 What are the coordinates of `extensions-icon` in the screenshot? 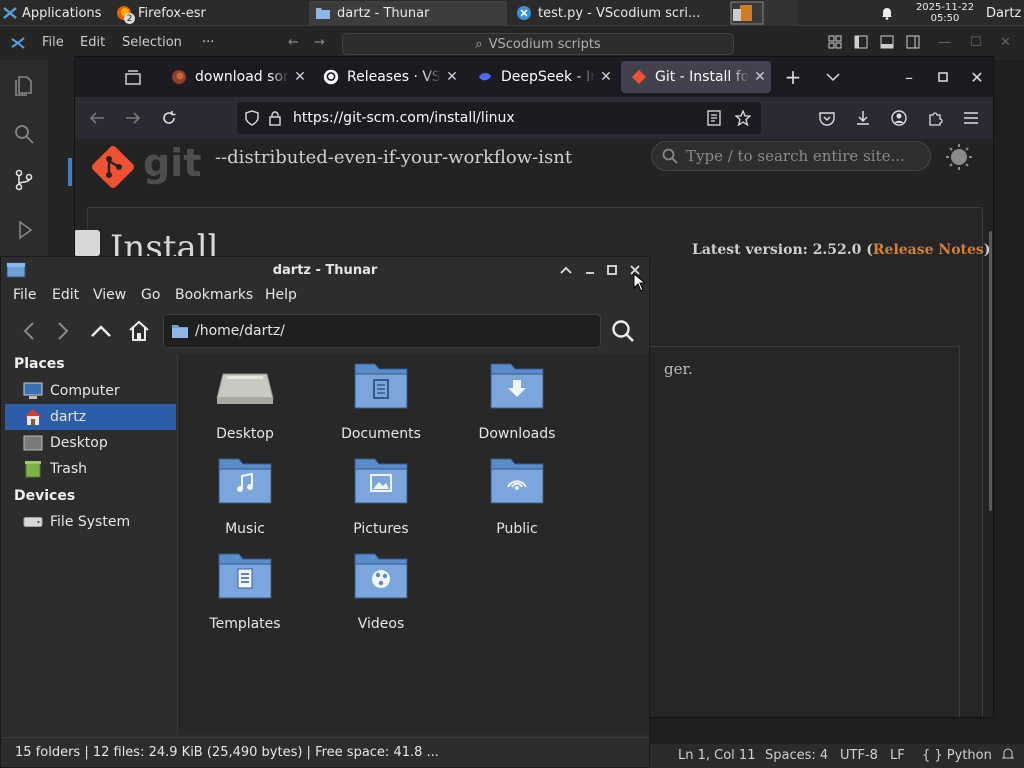 It's located at (935, 118).